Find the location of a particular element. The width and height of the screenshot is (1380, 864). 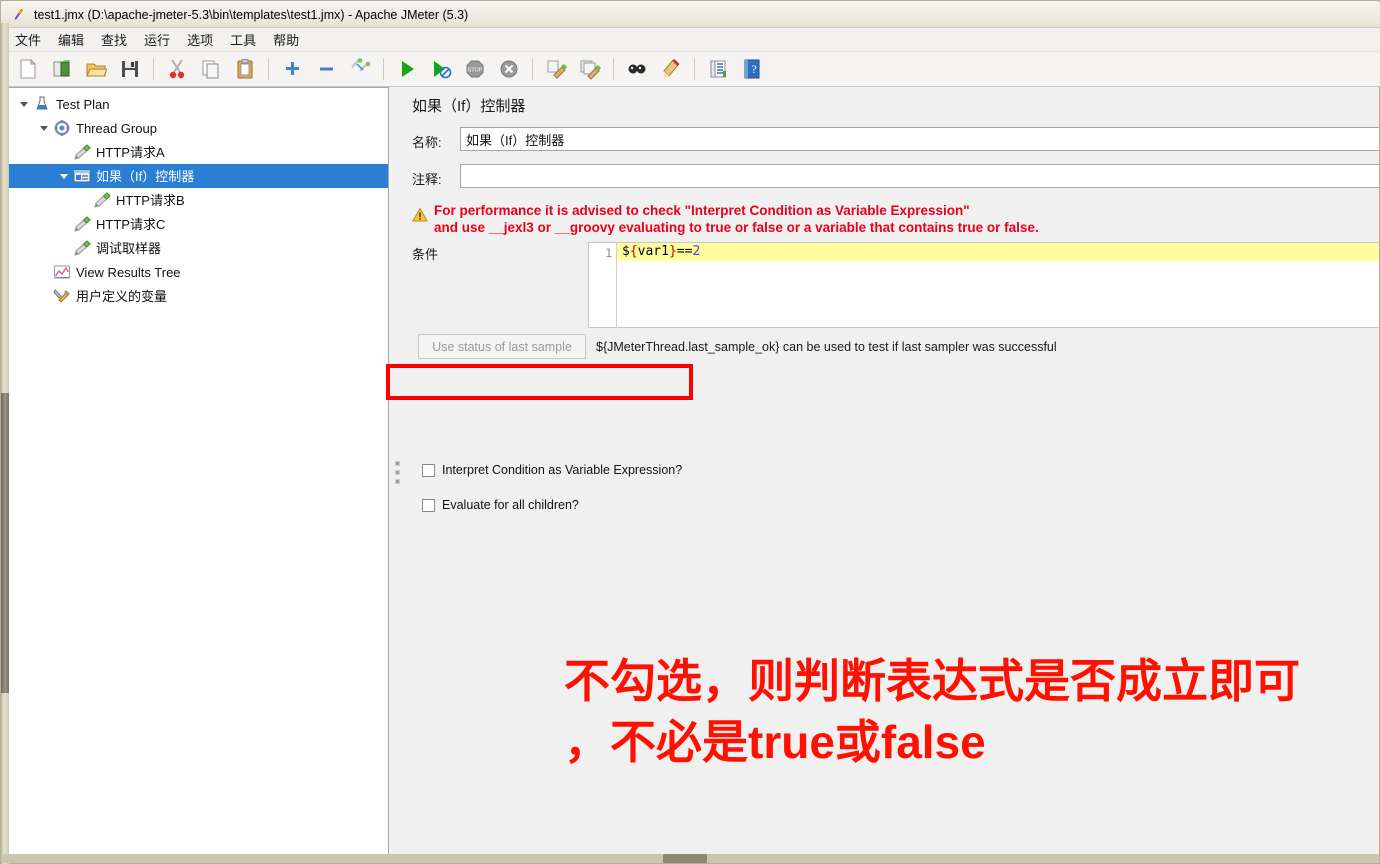

outer-left-edge-scrollbar is located at coordinates (5, 543).